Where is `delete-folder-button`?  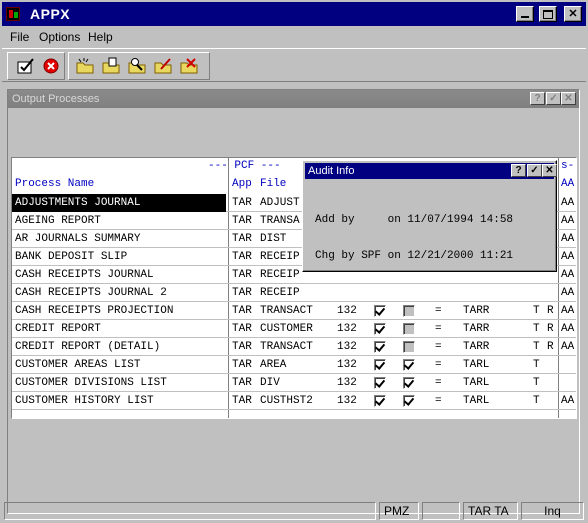 delete-folder-button is located at coordinates (189, 66).